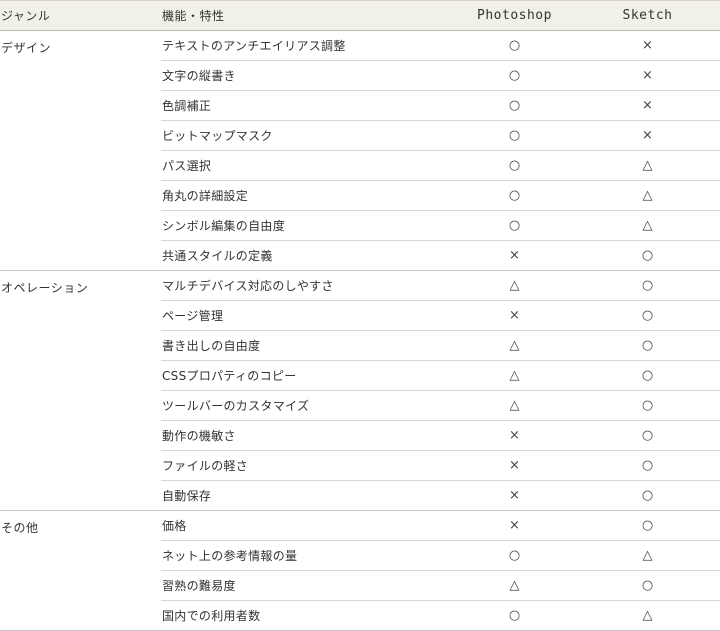  Describe the element at coordinates (307, 615) in the screenshot. I see `feature-cell: 国内での利用者数` at that location.